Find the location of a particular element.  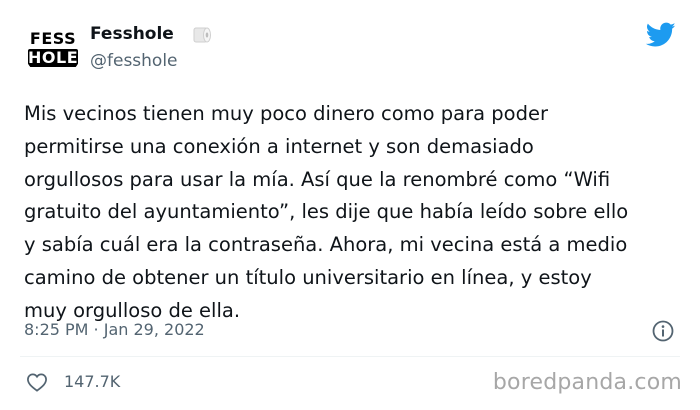

avatar-logo-line-1: FESS is located at coordinates (53, 38).